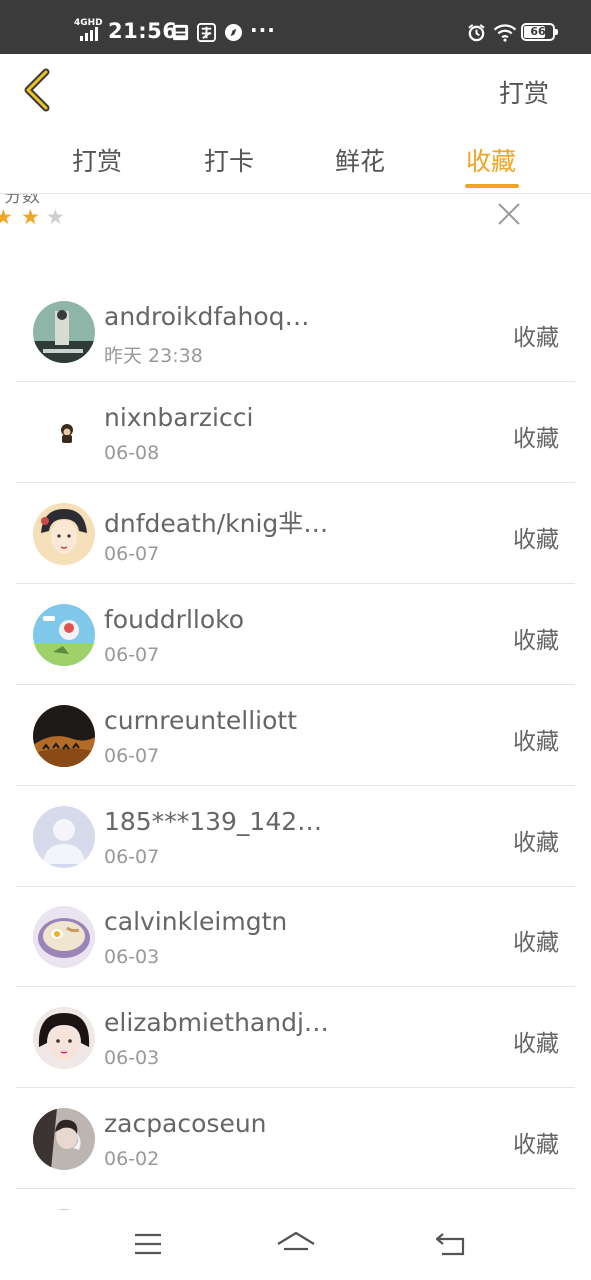 The width and height of the screenshot is (591, 1280). What do you see at coordinates (476, 33) in the screenshot?
I see `alarm-icon` at bounding box center [476, 33].